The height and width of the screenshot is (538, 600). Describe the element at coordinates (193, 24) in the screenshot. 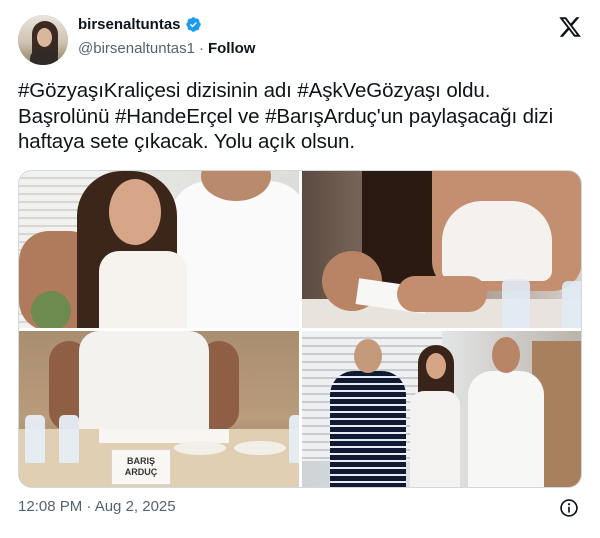

I see `verified-badge-icon` at that location.